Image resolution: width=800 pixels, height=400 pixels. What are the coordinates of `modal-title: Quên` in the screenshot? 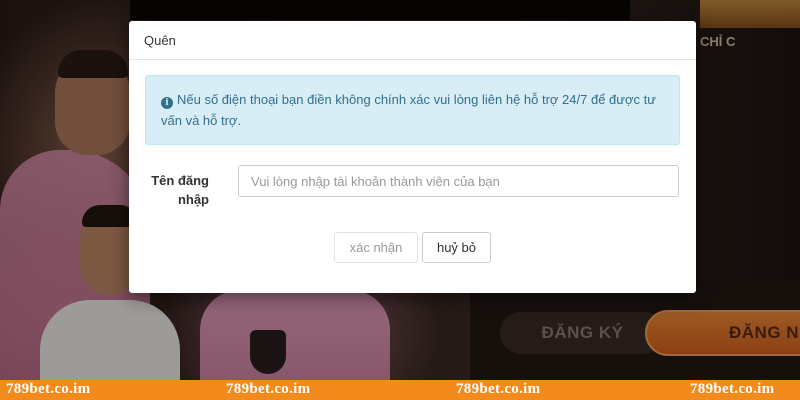 It's located at (160, 40).